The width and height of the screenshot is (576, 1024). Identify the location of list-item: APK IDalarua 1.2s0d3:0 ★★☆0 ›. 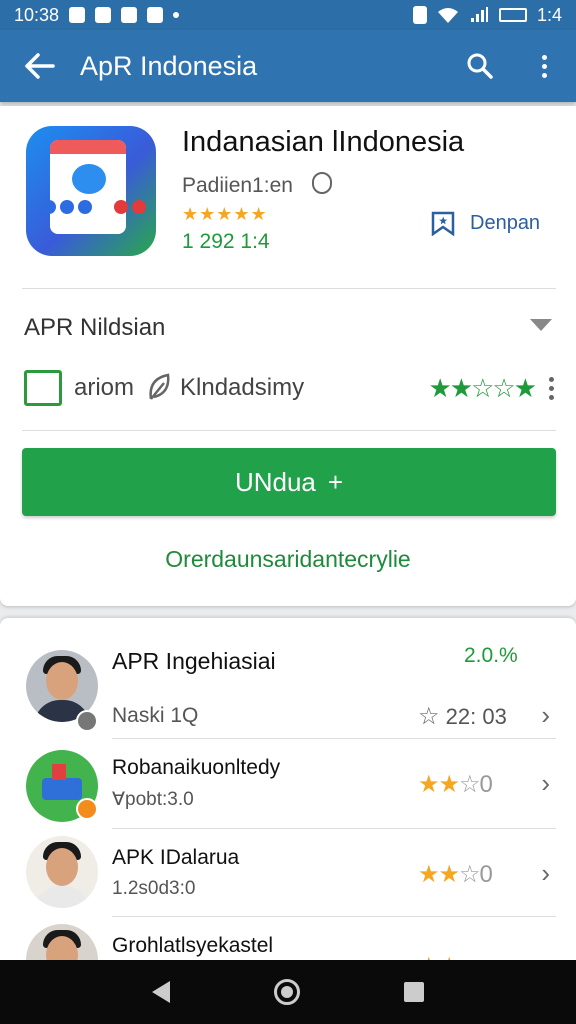
(288, 874).